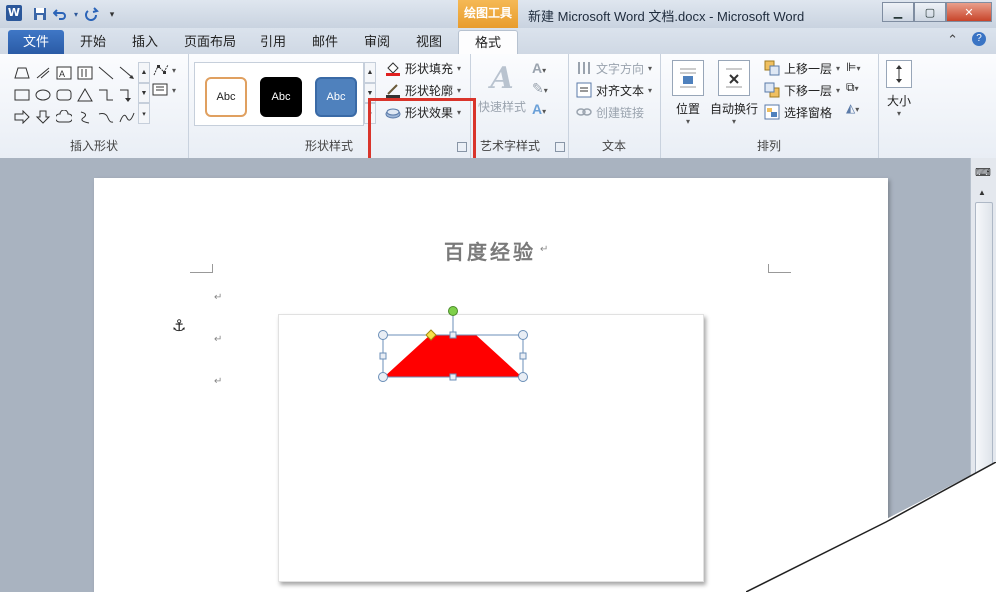 The width and height of the screenshot is (996, 592). I want to click on align-icon: ⊫▾, so click(853, 67).